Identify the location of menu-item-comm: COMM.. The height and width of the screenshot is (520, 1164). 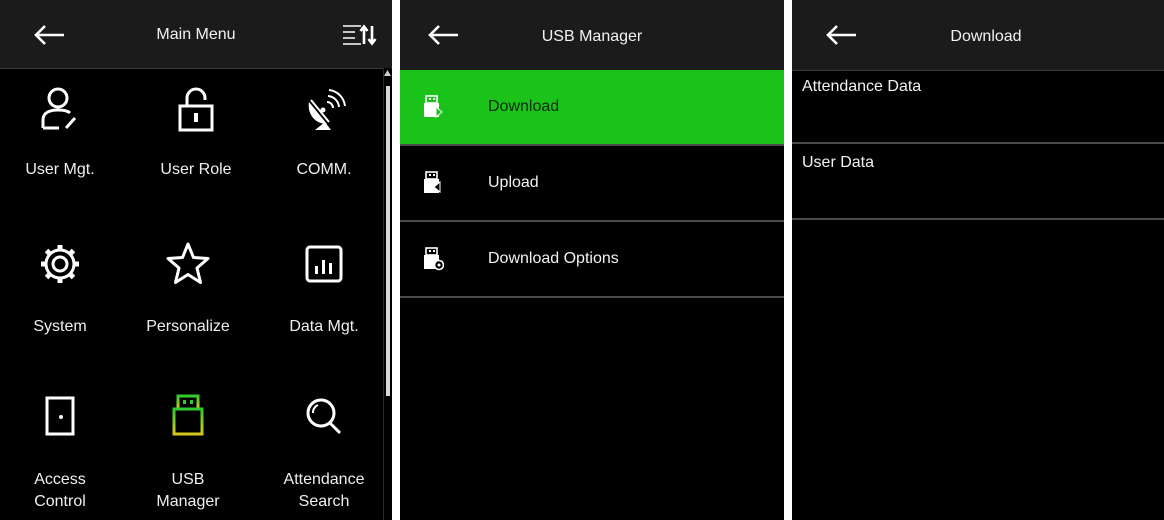
(324, 147).